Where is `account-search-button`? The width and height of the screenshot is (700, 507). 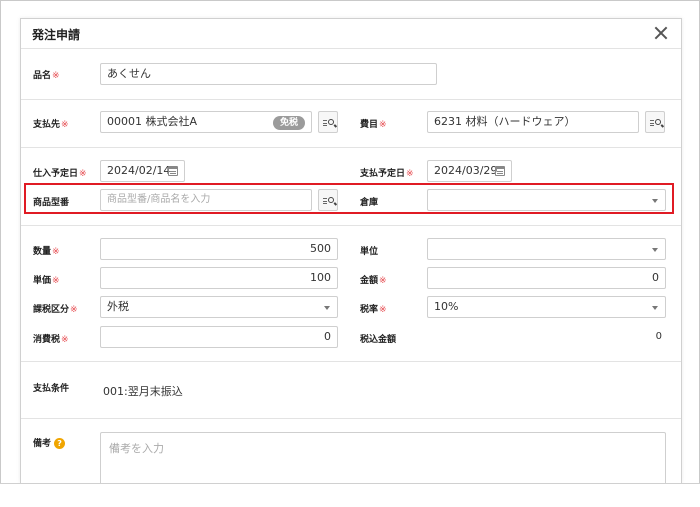 account-search-button is located at coordinates (655, 122).